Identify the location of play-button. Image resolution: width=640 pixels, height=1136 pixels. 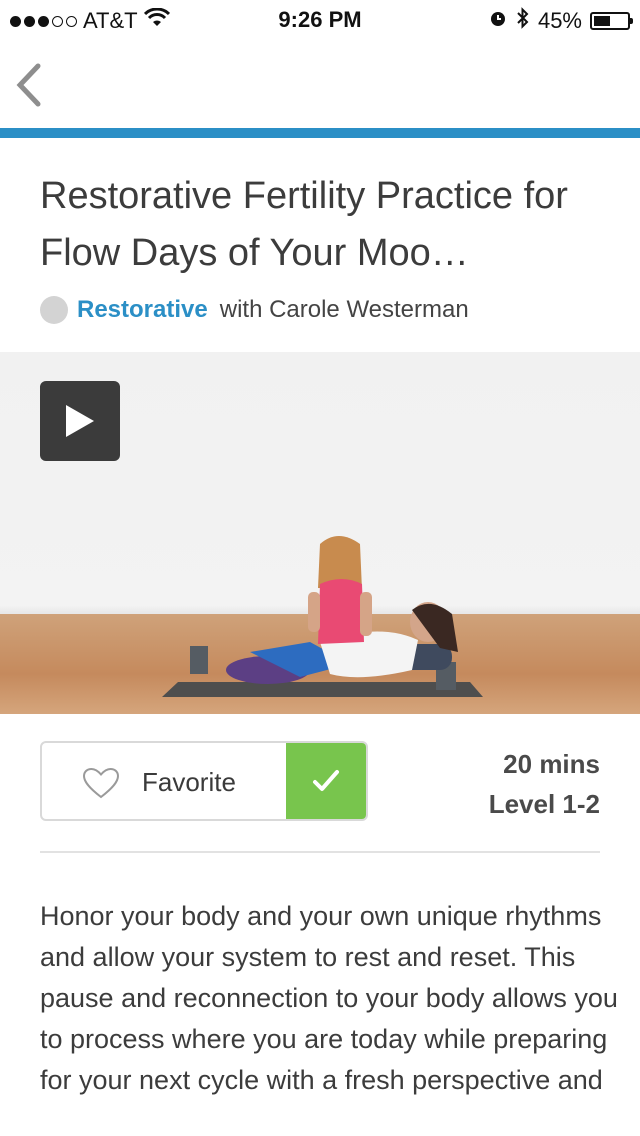
(80, 421).